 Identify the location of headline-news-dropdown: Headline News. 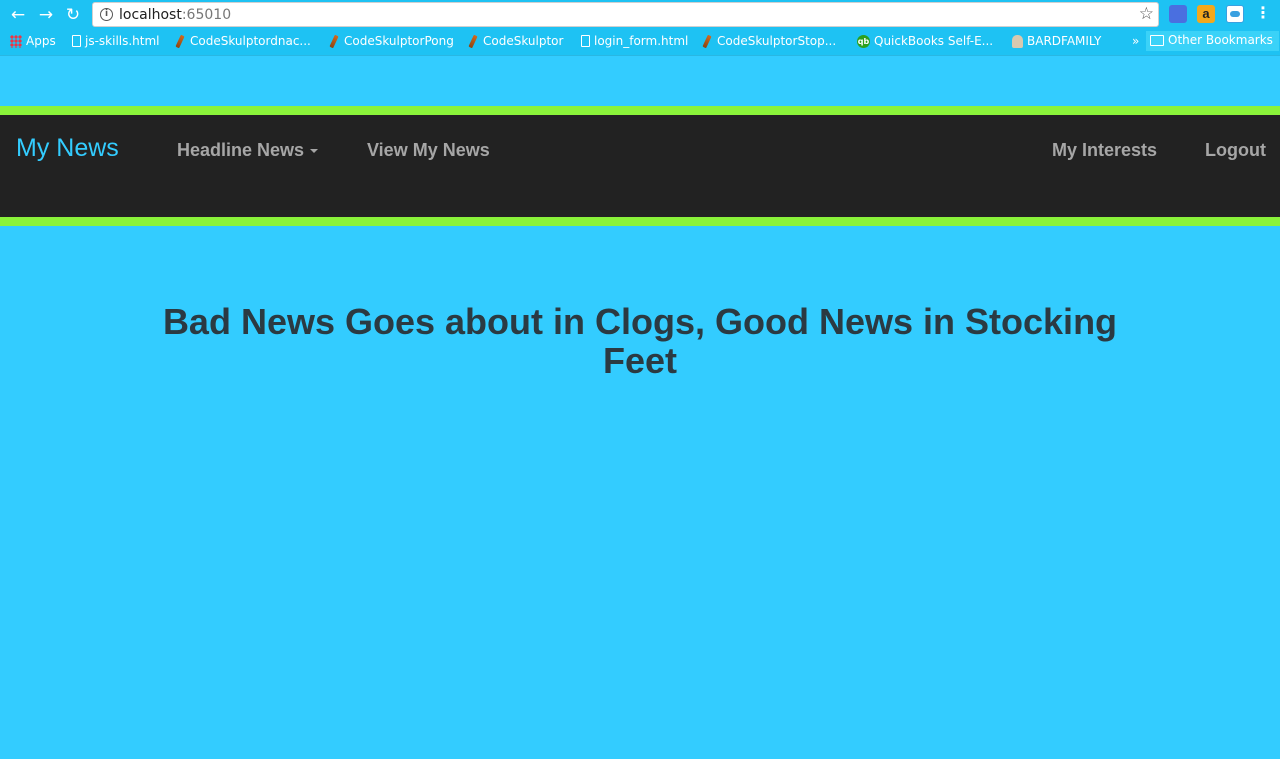
(248, 150).